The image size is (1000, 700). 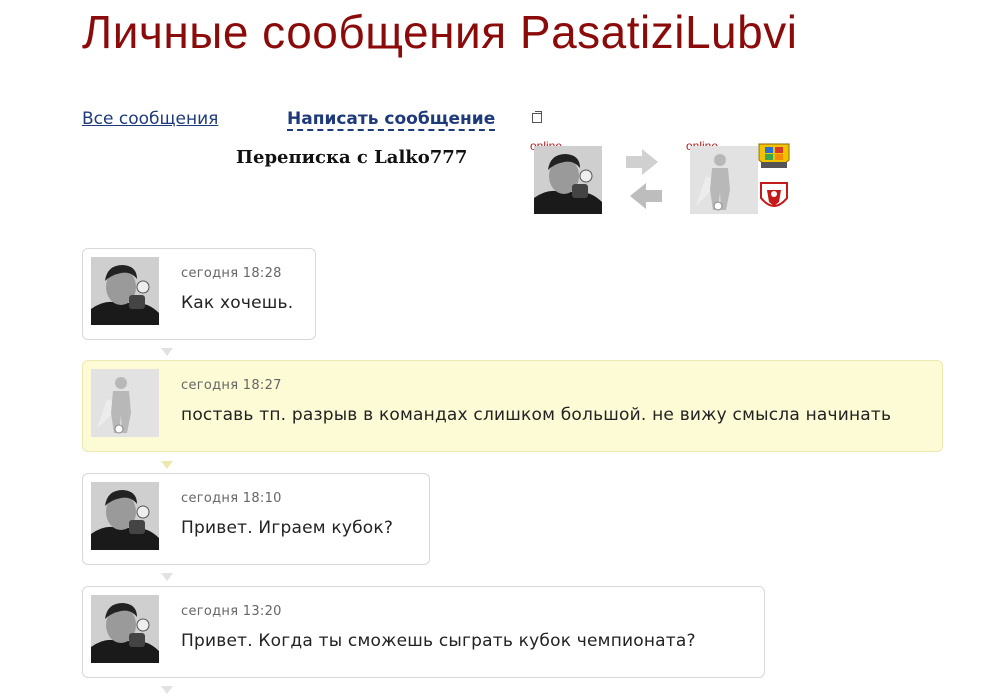 What do you see at coordinates (287, 528) in the screenshot?
I see `message-text: Привет. Играем кубок?` at bounding box center [287, 528].